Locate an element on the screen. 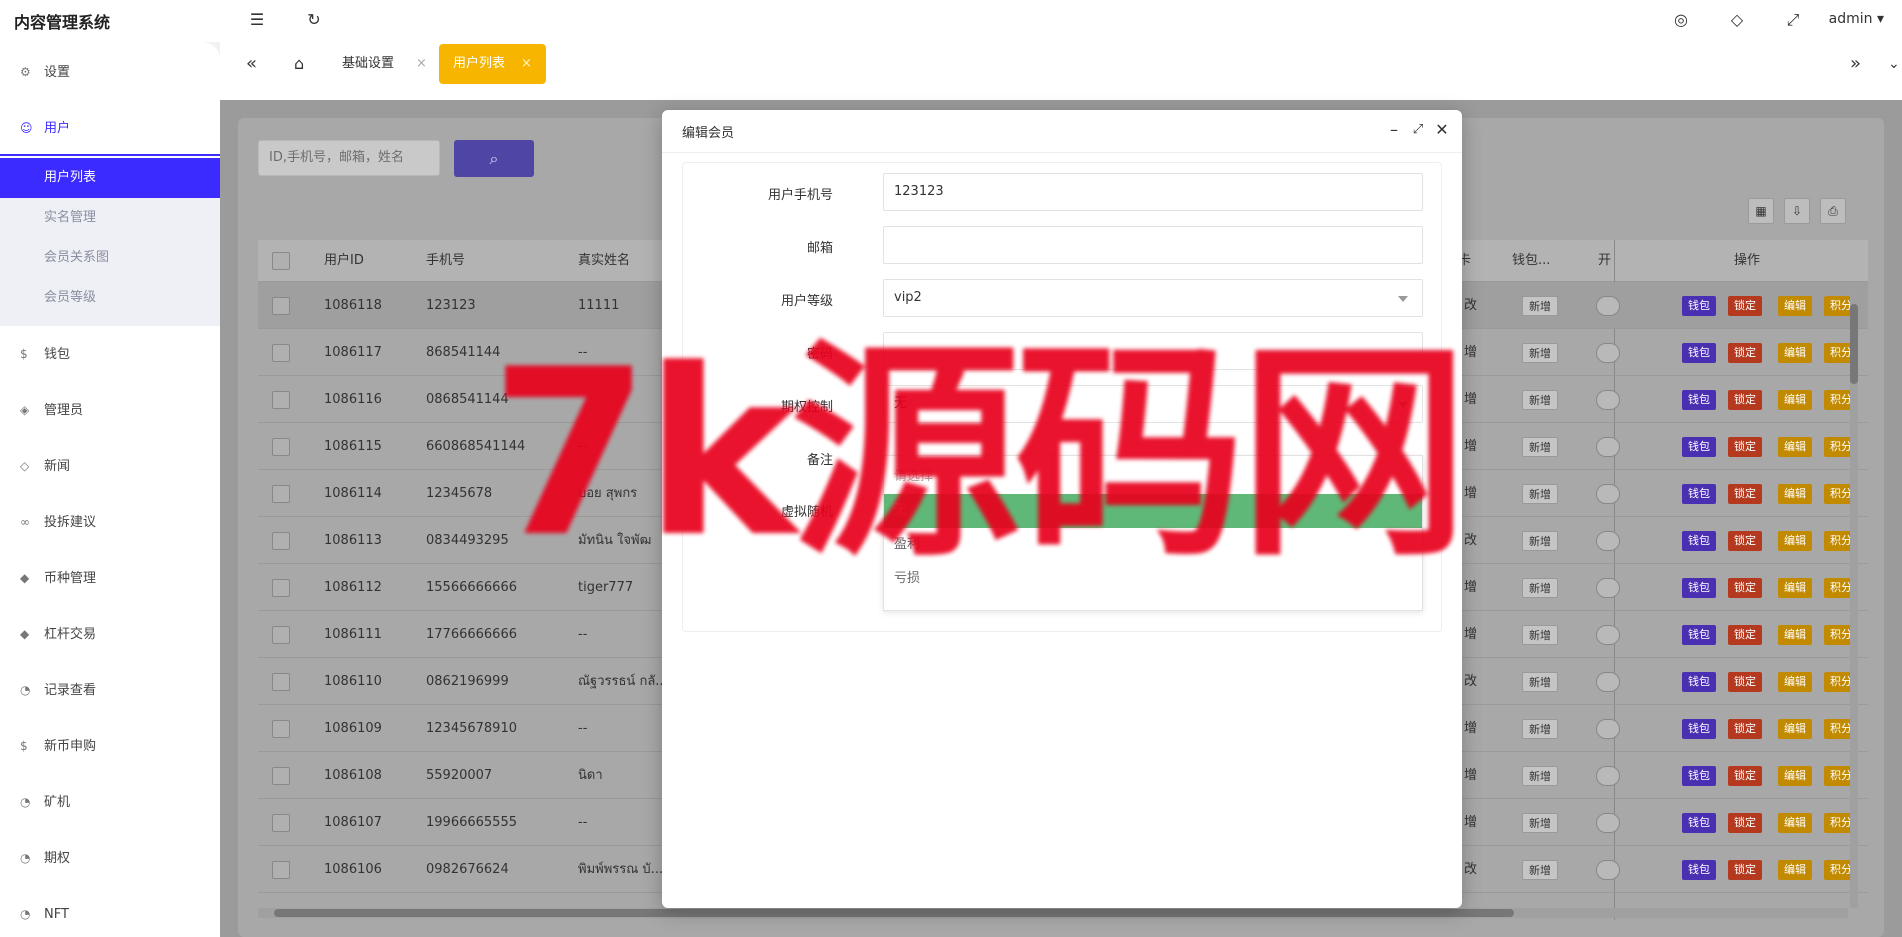 The height and width of the screenshot is (937, 1902). tab-scroll-right-icon: » is located at coordinates (1855, 64).